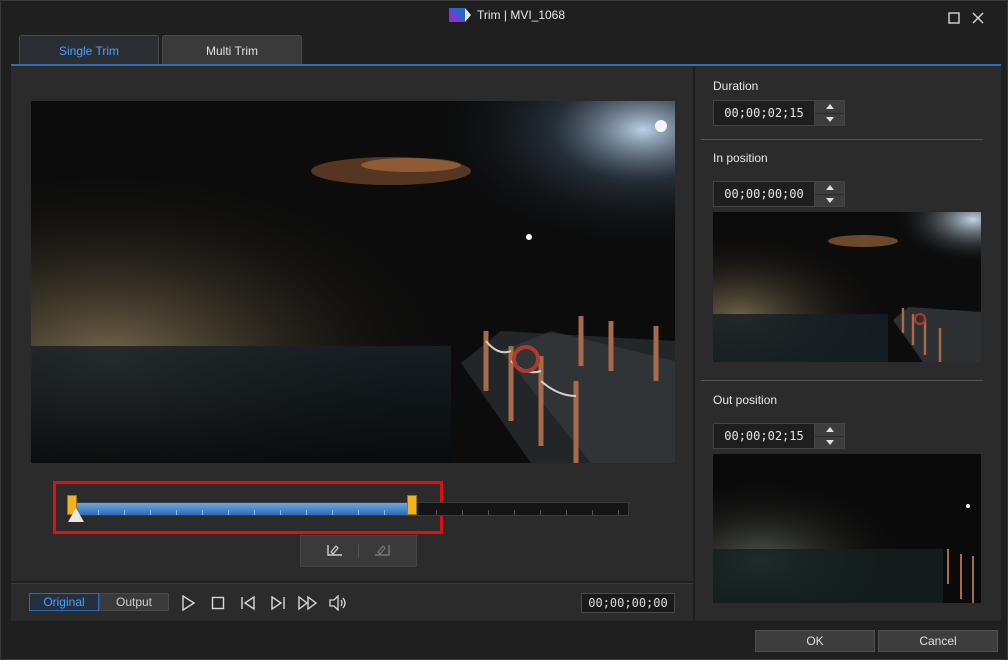 The width and height of the screenshot is (1008, 660). I want to click on out-position-spinner: 00;00;02;15, so click(779, 436).